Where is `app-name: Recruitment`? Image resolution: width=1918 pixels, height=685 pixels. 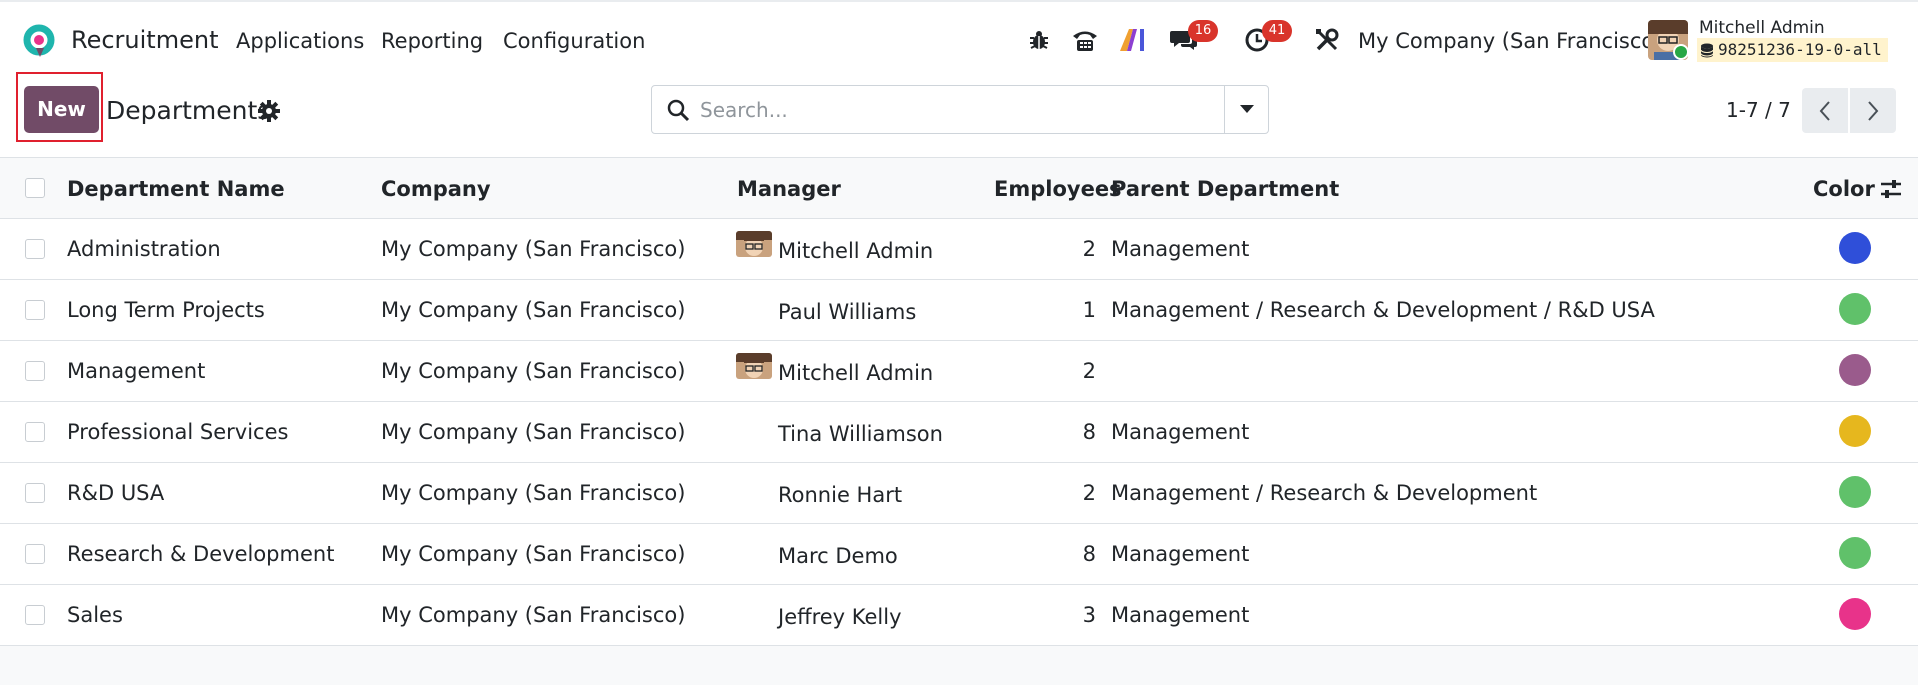
app-name: Recruitment is located at coordinates (144, 40).